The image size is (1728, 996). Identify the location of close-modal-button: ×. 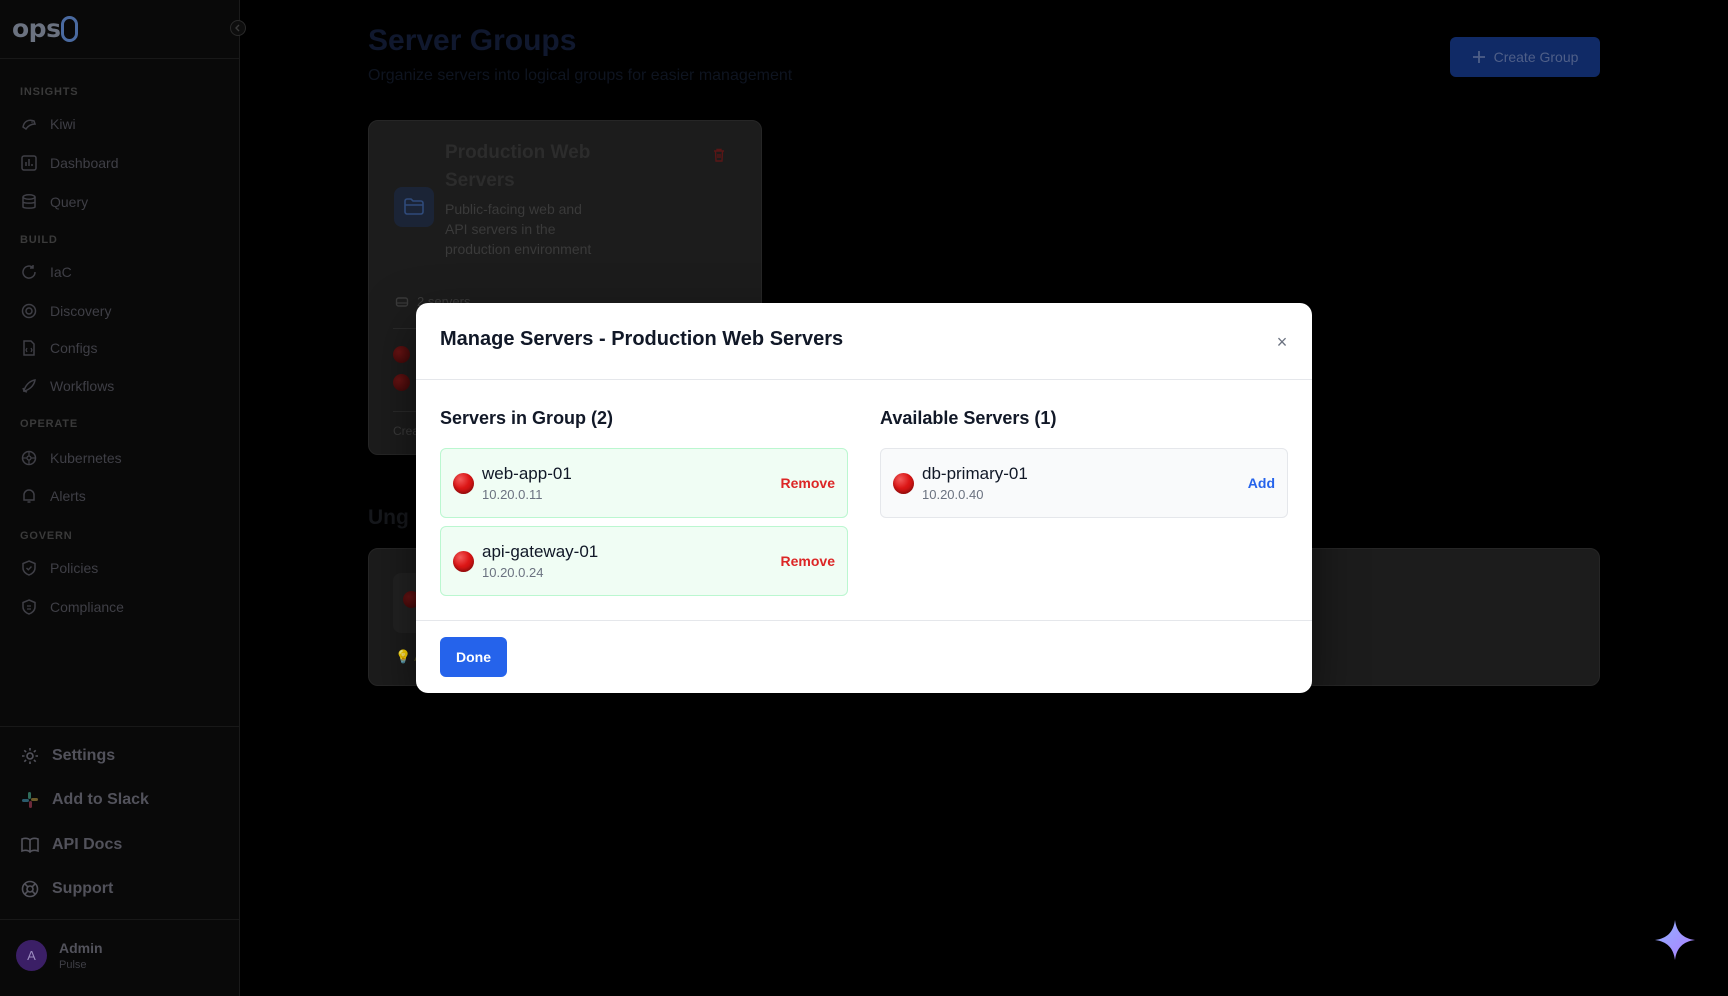
(1282, 342).